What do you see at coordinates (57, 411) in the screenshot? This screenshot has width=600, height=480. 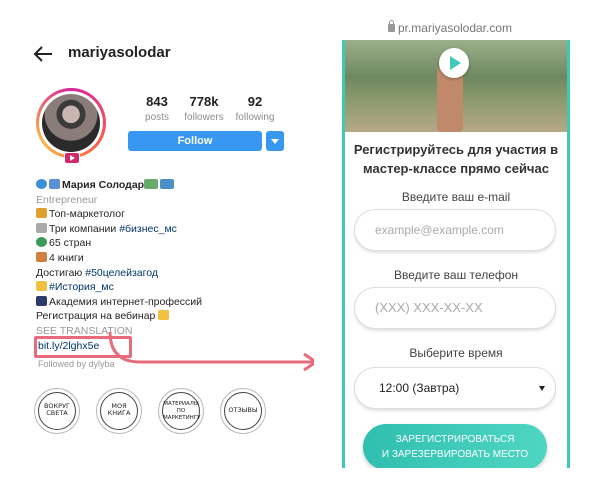 I see `story-highlight-travel: ВОКРУГ СВЕТА` at bounding box center [57, 411].